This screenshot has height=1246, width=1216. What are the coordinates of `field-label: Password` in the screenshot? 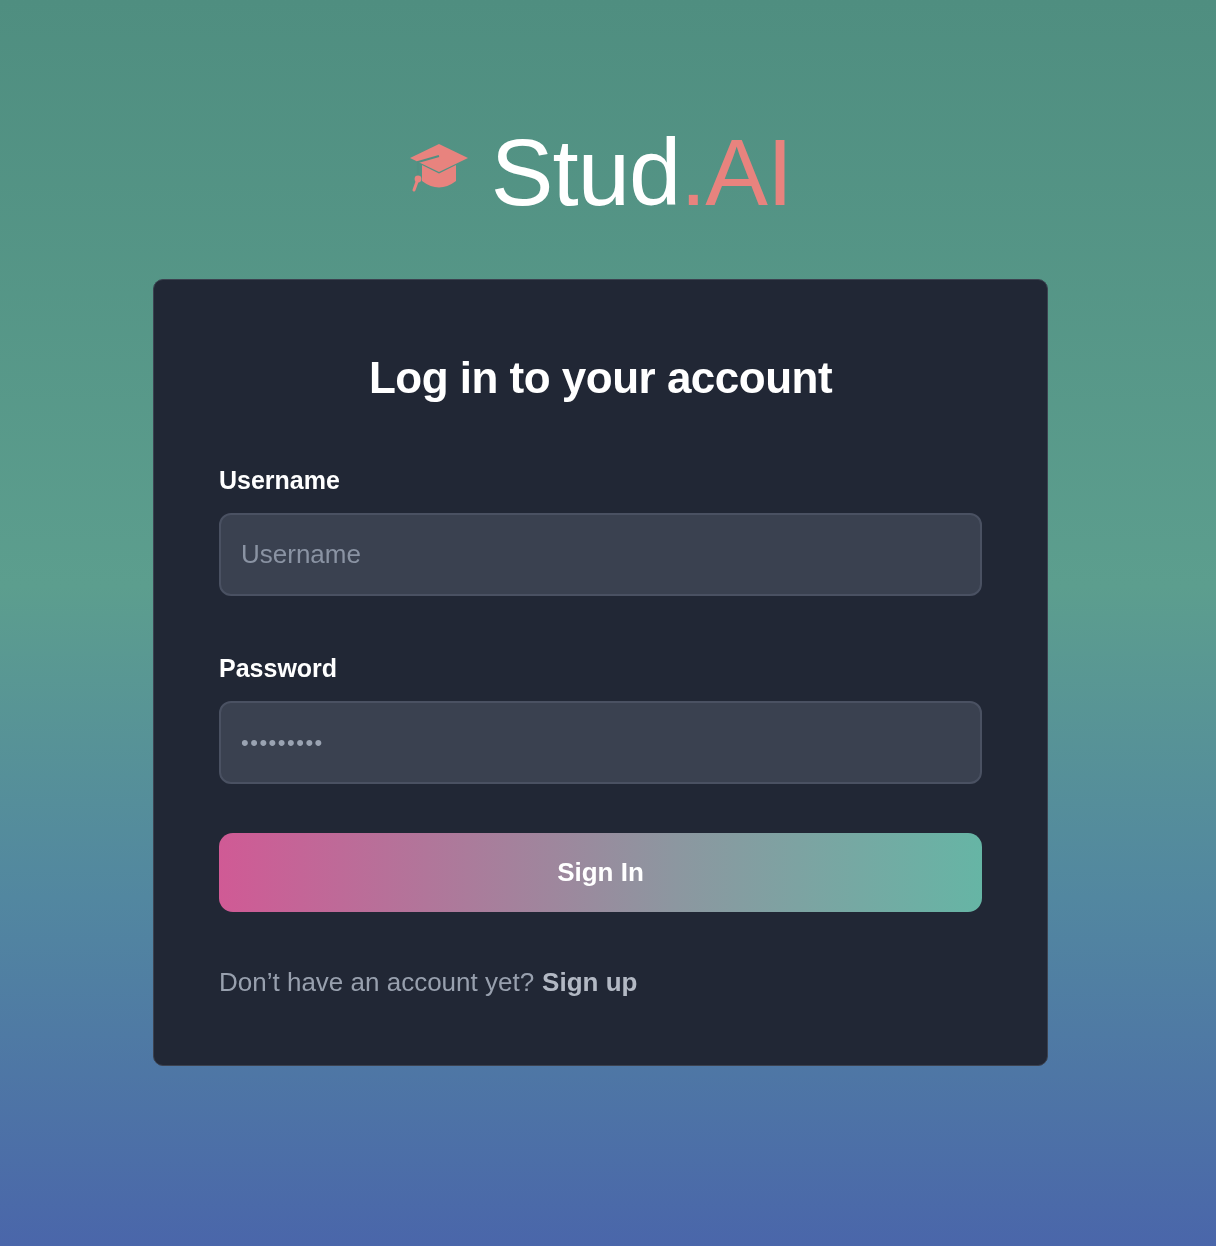 It's located at (278, 668).